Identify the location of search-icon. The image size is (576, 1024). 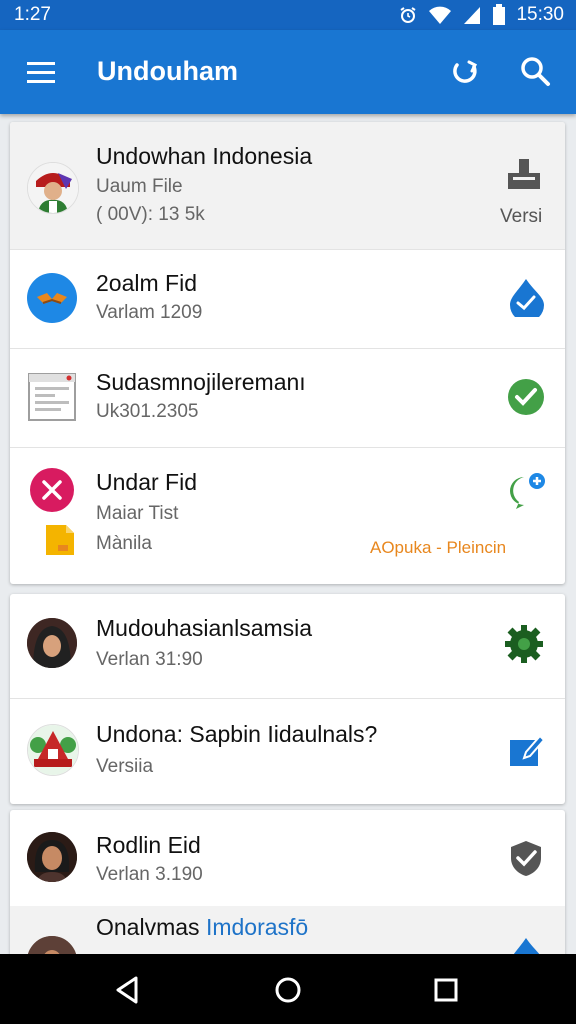
(535, 71).